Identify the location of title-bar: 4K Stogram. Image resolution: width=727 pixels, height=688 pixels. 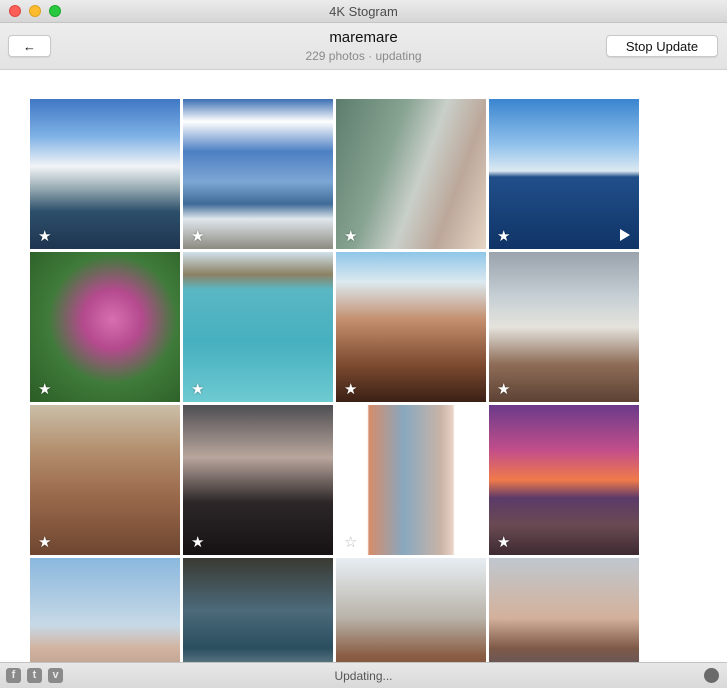
(363, 11).